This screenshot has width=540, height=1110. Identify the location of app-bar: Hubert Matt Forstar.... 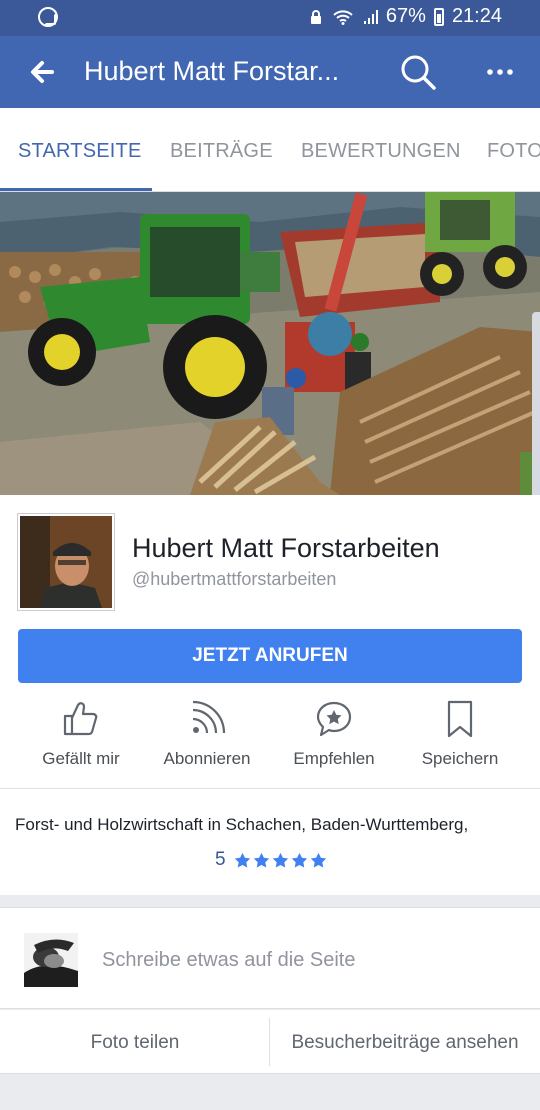
(270, 72).